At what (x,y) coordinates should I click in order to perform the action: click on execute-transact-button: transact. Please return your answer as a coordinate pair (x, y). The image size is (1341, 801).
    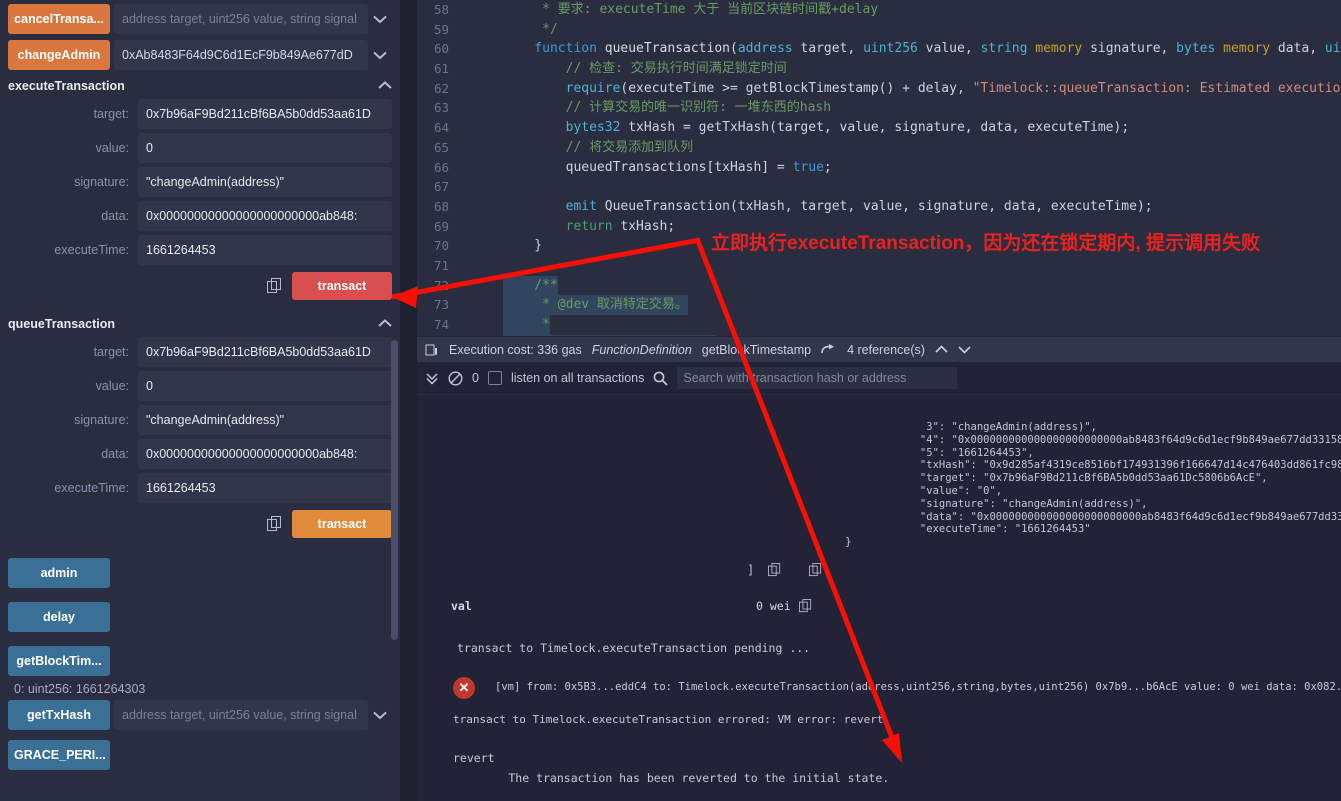
    Looking at the image, I should click on (342, 286).